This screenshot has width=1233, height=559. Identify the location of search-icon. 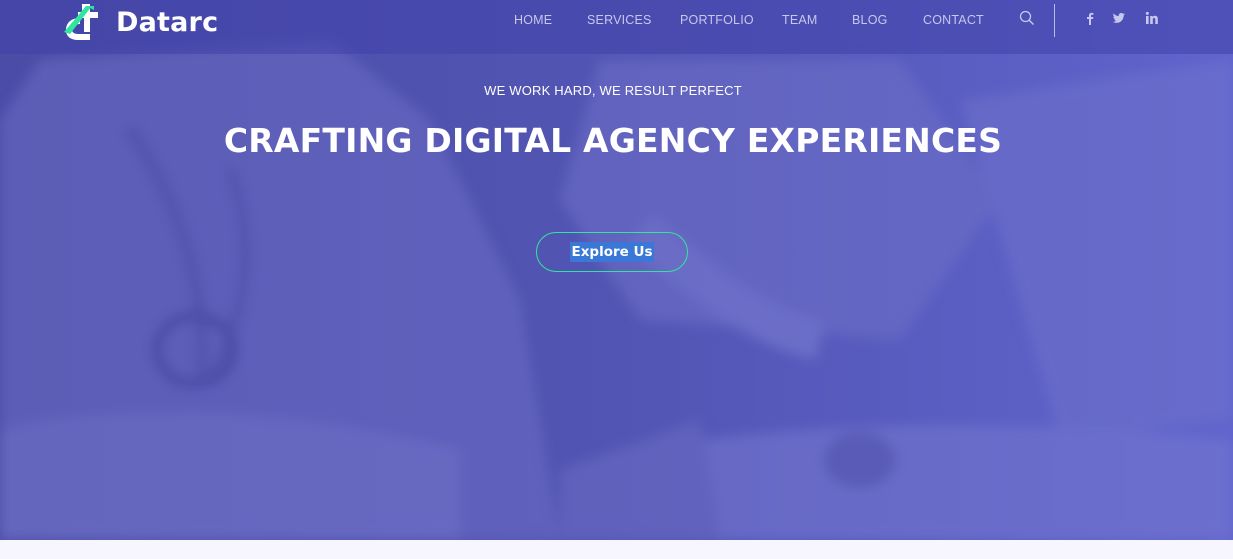
(1027, 18).